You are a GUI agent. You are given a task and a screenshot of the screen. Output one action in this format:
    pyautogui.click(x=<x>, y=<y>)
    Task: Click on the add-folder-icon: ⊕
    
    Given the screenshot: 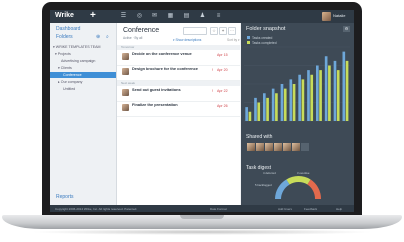 What is the action you would take?
    pyautogui.click(x=98, y=37)
    